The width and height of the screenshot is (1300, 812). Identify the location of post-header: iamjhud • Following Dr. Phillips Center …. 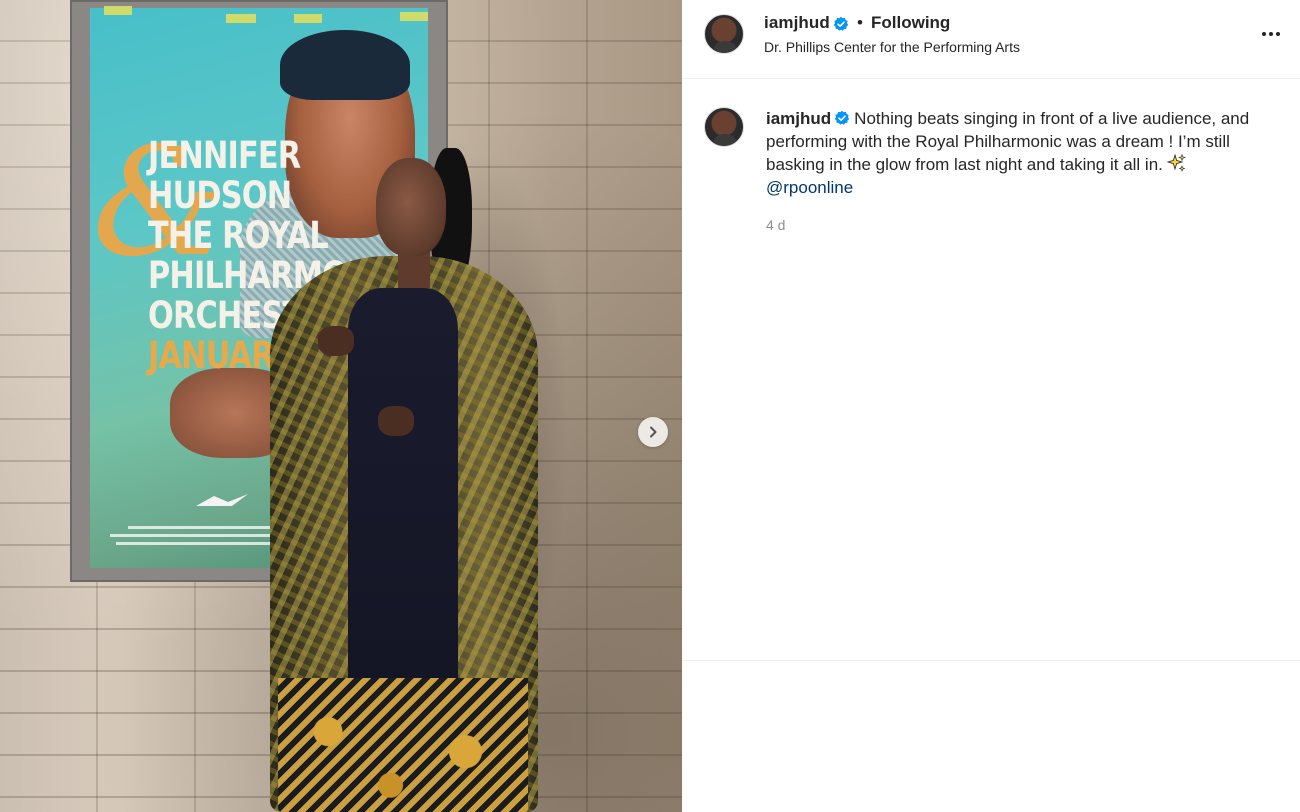
(991, 39).